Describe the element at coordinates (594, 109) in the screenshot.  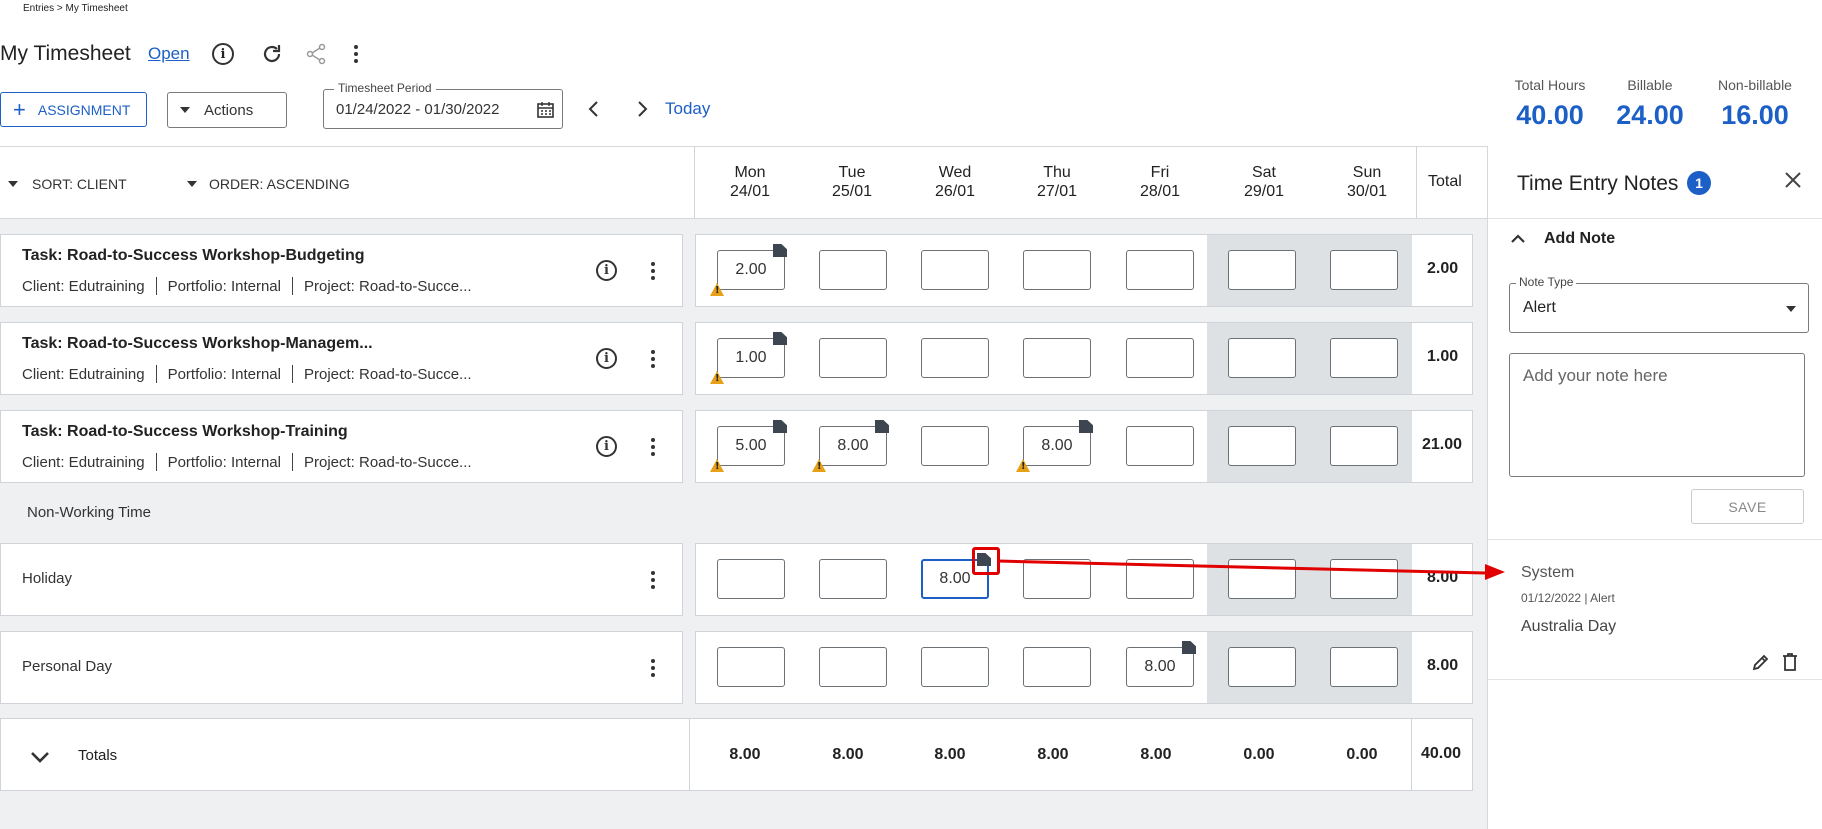
I see `chevron-left-icon` at that location.